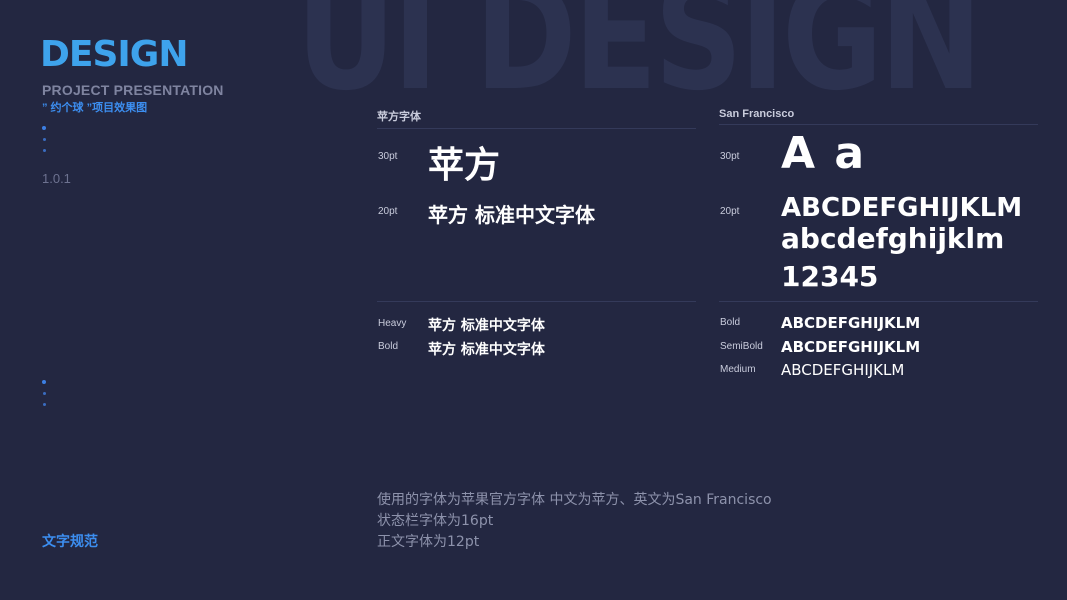 The height and width of the screenshot is (600, 1067). Describe the element at coordinates (730, 211) in the screenshot. I see `sf-size-20-label: 20pt` at that location.